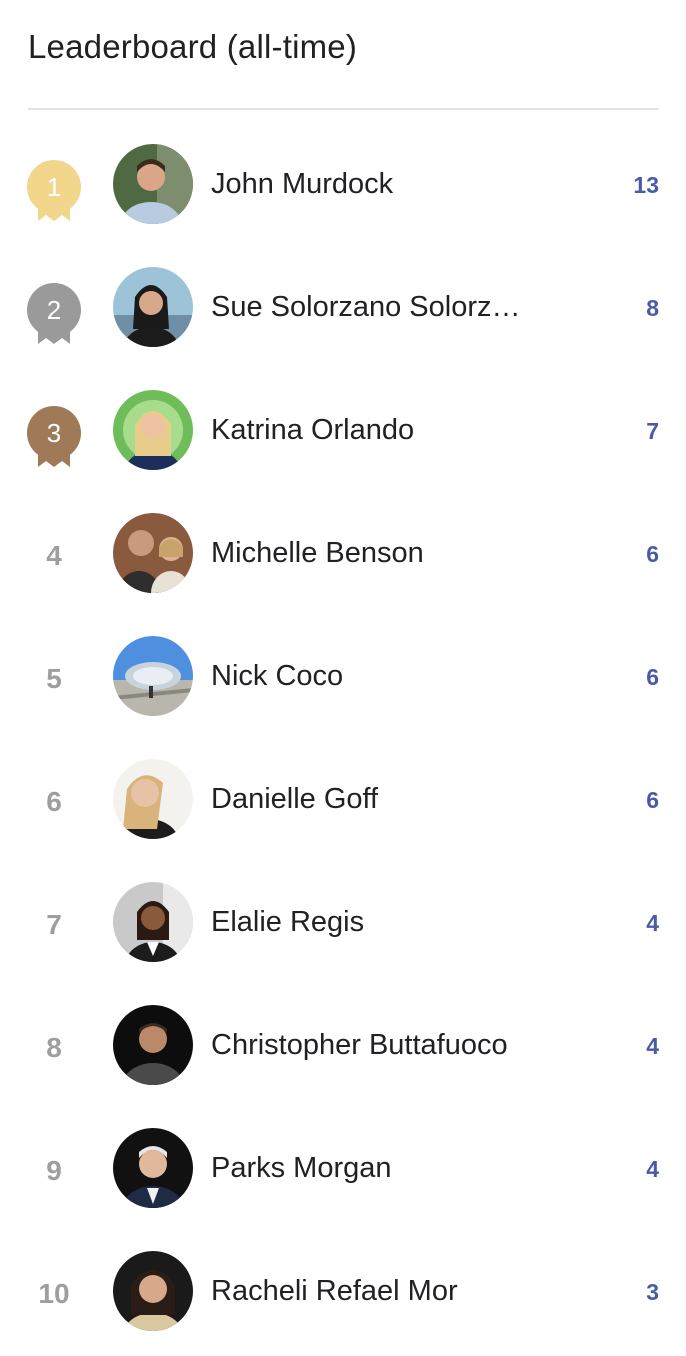 This screenshot has width=686, height=1356. What do you see at coordinates (371, 1045) in the screenshot?
I see `leader-name: Christopher Buttafuoco` at bounding box center [371, 1045].